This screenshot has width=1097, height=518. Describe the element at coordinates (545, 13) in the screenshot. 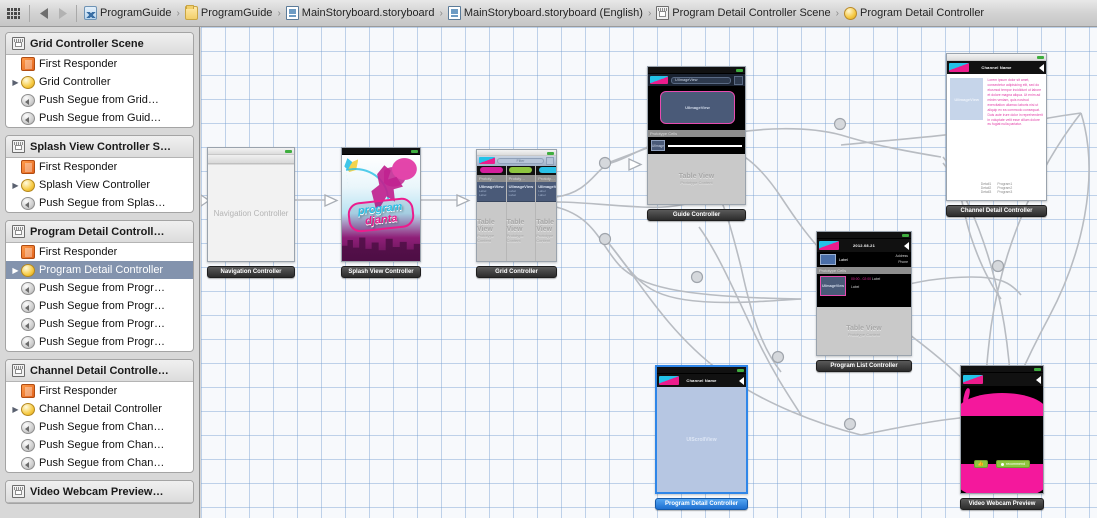

I see `breadcrumb-item-storyboard-english: MainStoryboard.storyboard (English)` at that location.